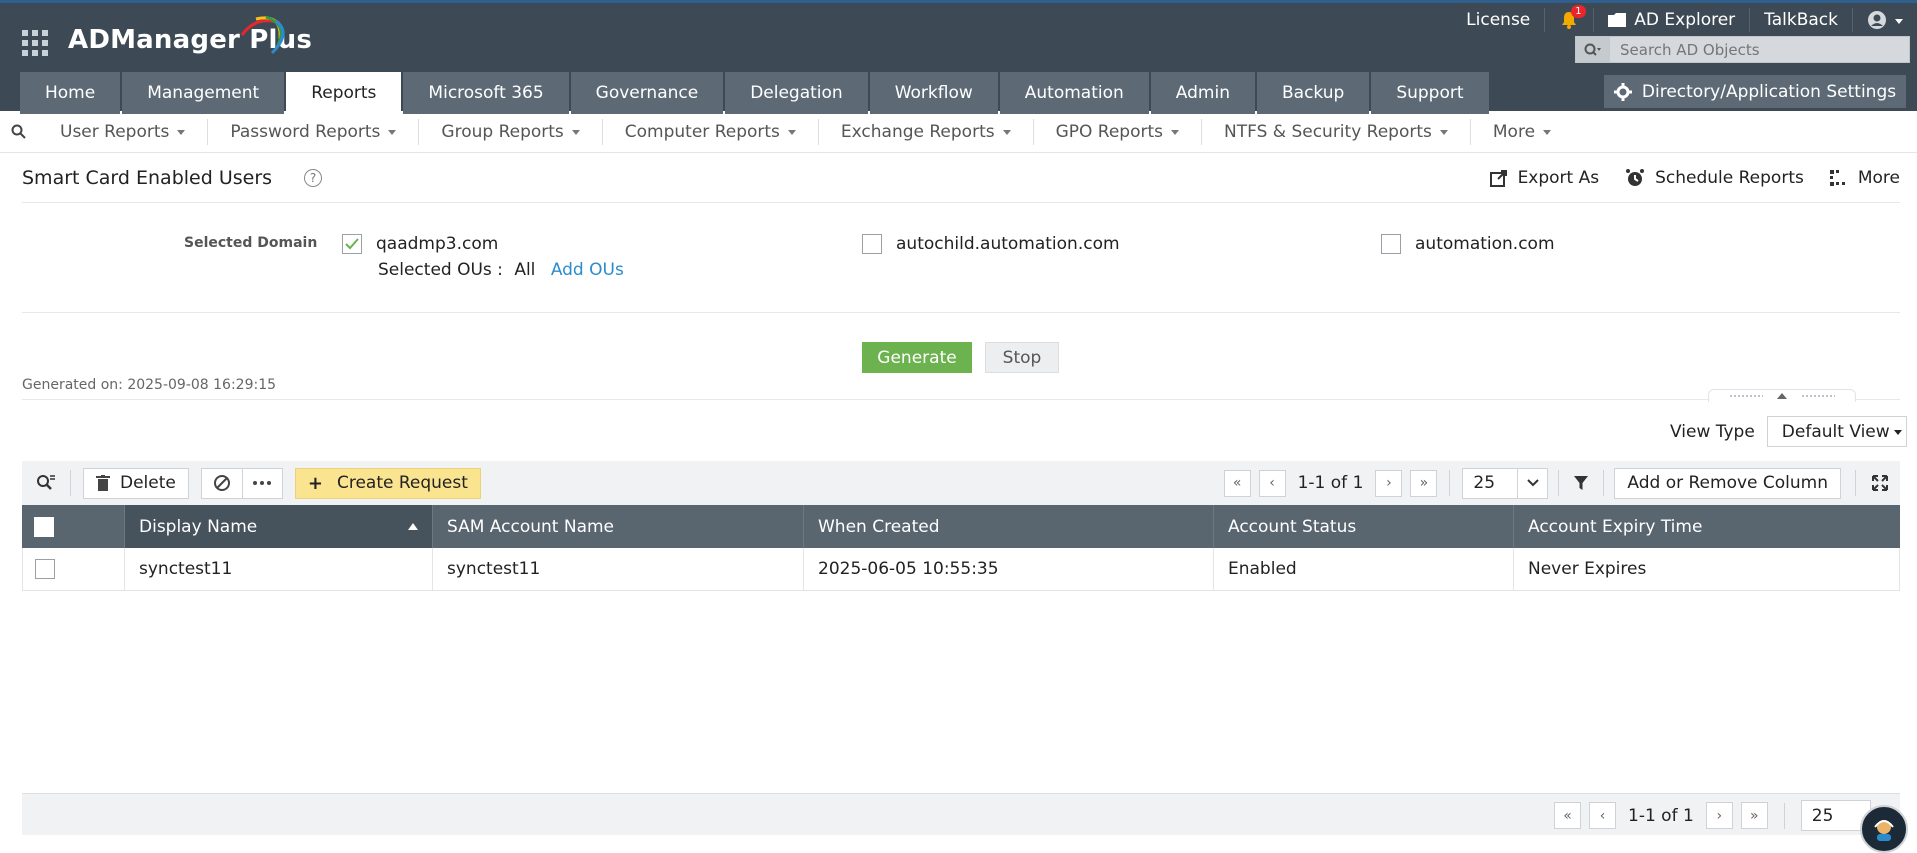 The image size is (1917, 853). I want to click on more-options-icon, so click(261, 483).